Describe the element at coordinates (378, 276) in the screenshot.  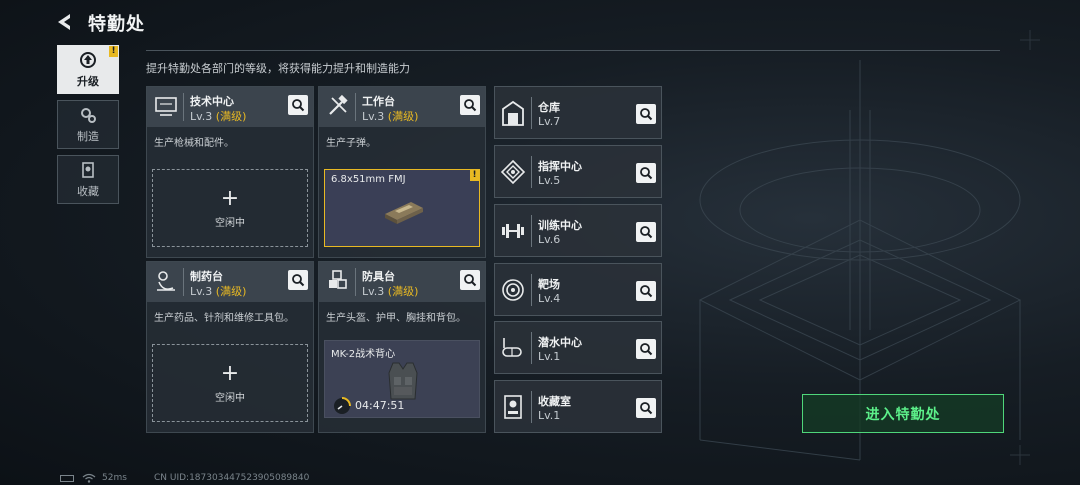
I see `dept-name: 防具台` at that location.